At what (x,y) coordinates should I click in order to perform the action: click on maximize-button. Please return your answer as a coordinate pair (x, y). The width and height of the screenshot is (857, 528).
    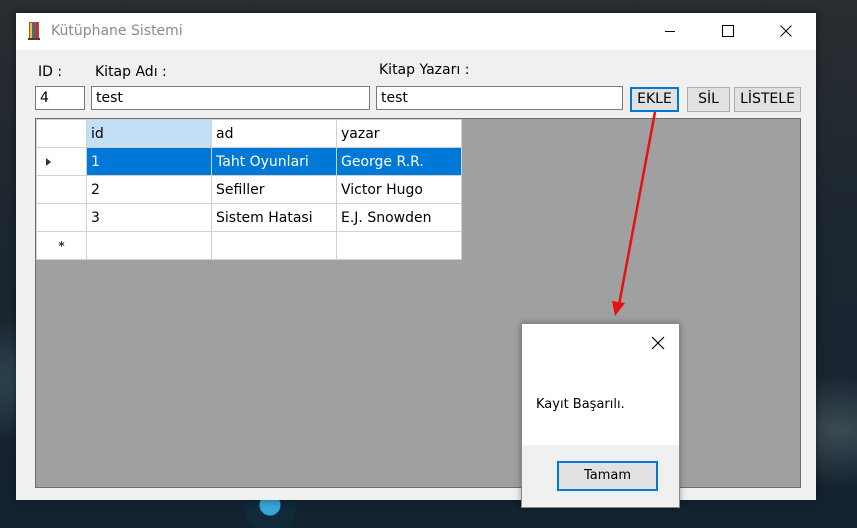
    Looking at the image, I should click on (729, 31).